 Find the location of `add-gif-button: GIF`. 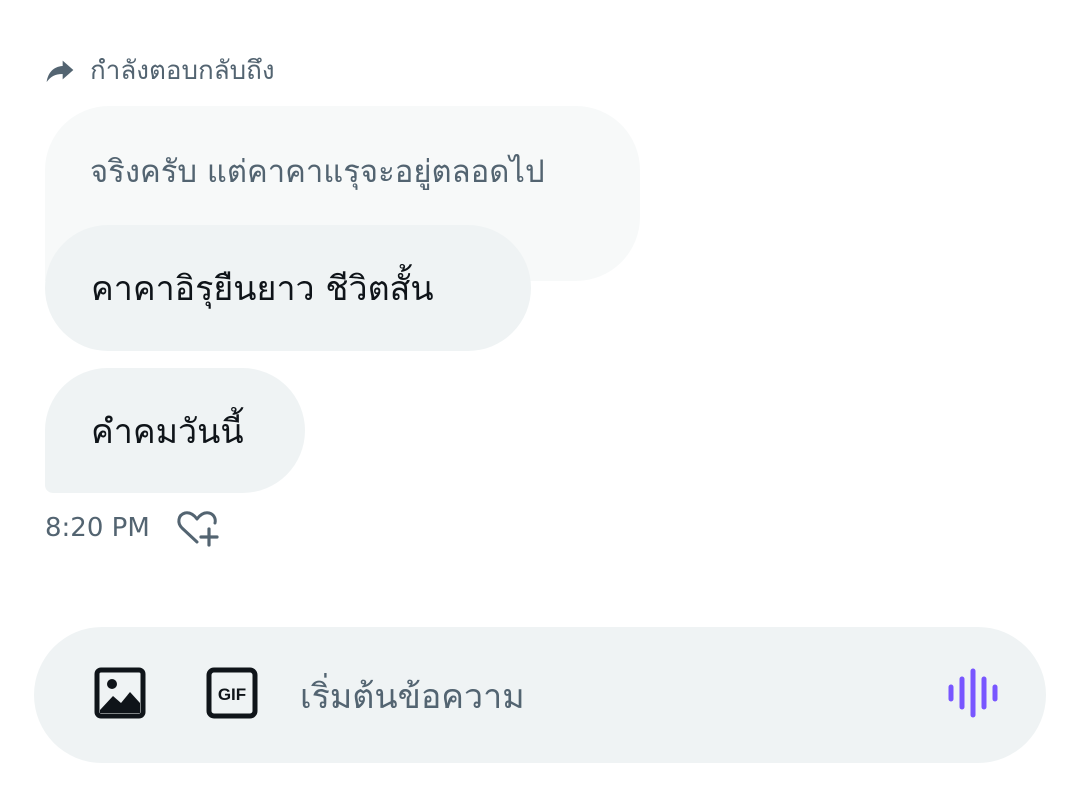

add-gif-button: GIF is located at coordinates (232, 695).